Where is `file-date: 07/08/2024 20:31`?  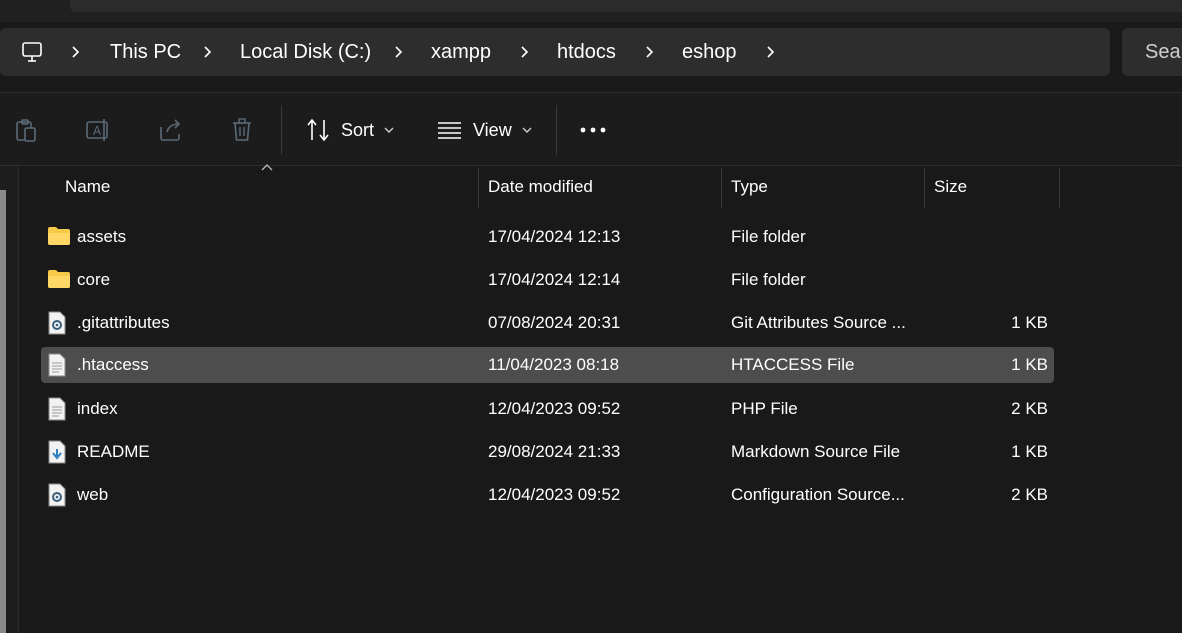
file-date: 07/08/2024 20:31 is located at coordinates (554, 322).